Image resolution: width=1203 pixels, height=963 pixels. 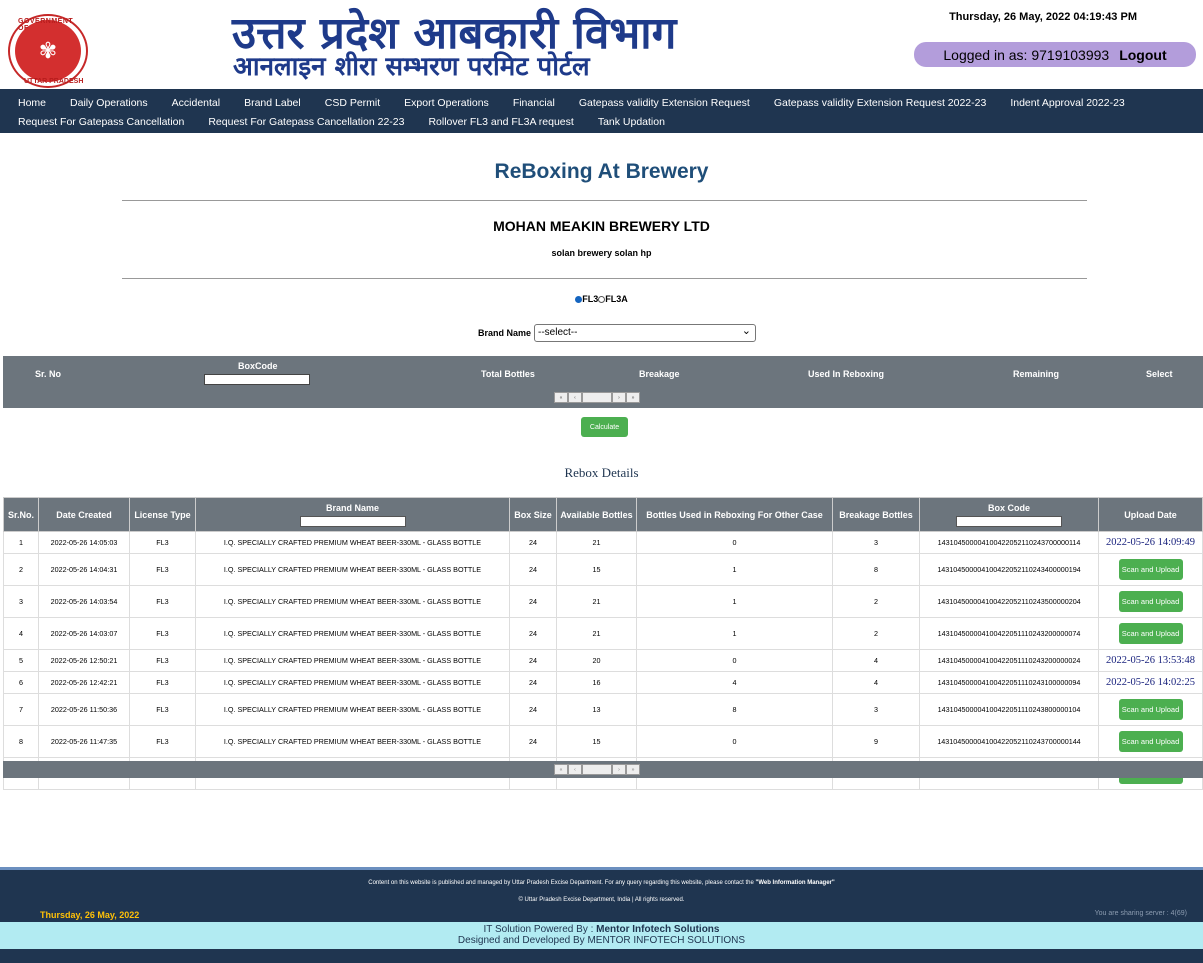 I want to click on cell-sr-no: 5, so click(x=21, y=660).